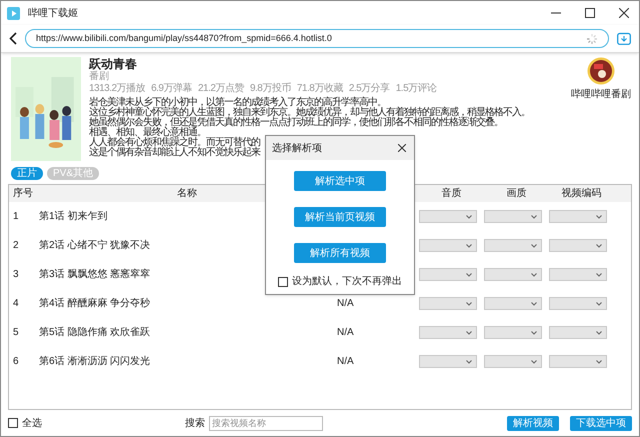 The height and width of the screenshot is (437, 640). Describe the element at coordinates (416, 89) in the screenshot. I see `stat-label: 1.5万评论` at that location.